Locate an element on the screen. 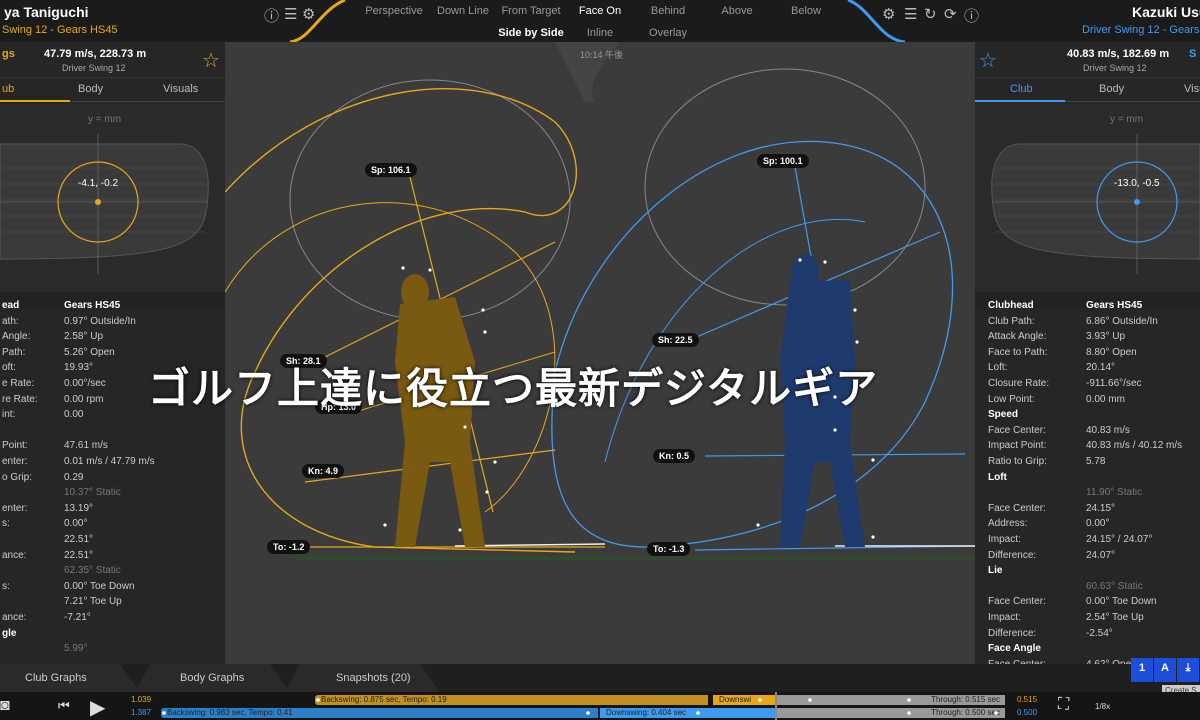 This screenshot has width=1200, height=720. stat-value: 0.01 m/s / 47.79 m/s is located at coordinates (109, 461).